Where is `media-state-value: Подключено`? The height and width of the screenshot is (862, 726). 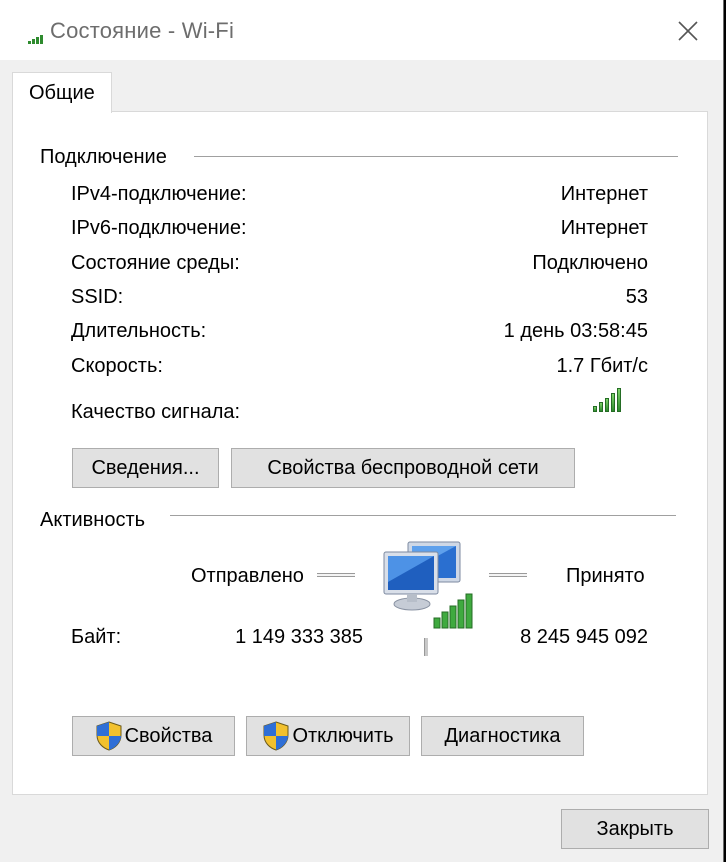
media-state-value: Подключено is located at coordinates (590, 263).